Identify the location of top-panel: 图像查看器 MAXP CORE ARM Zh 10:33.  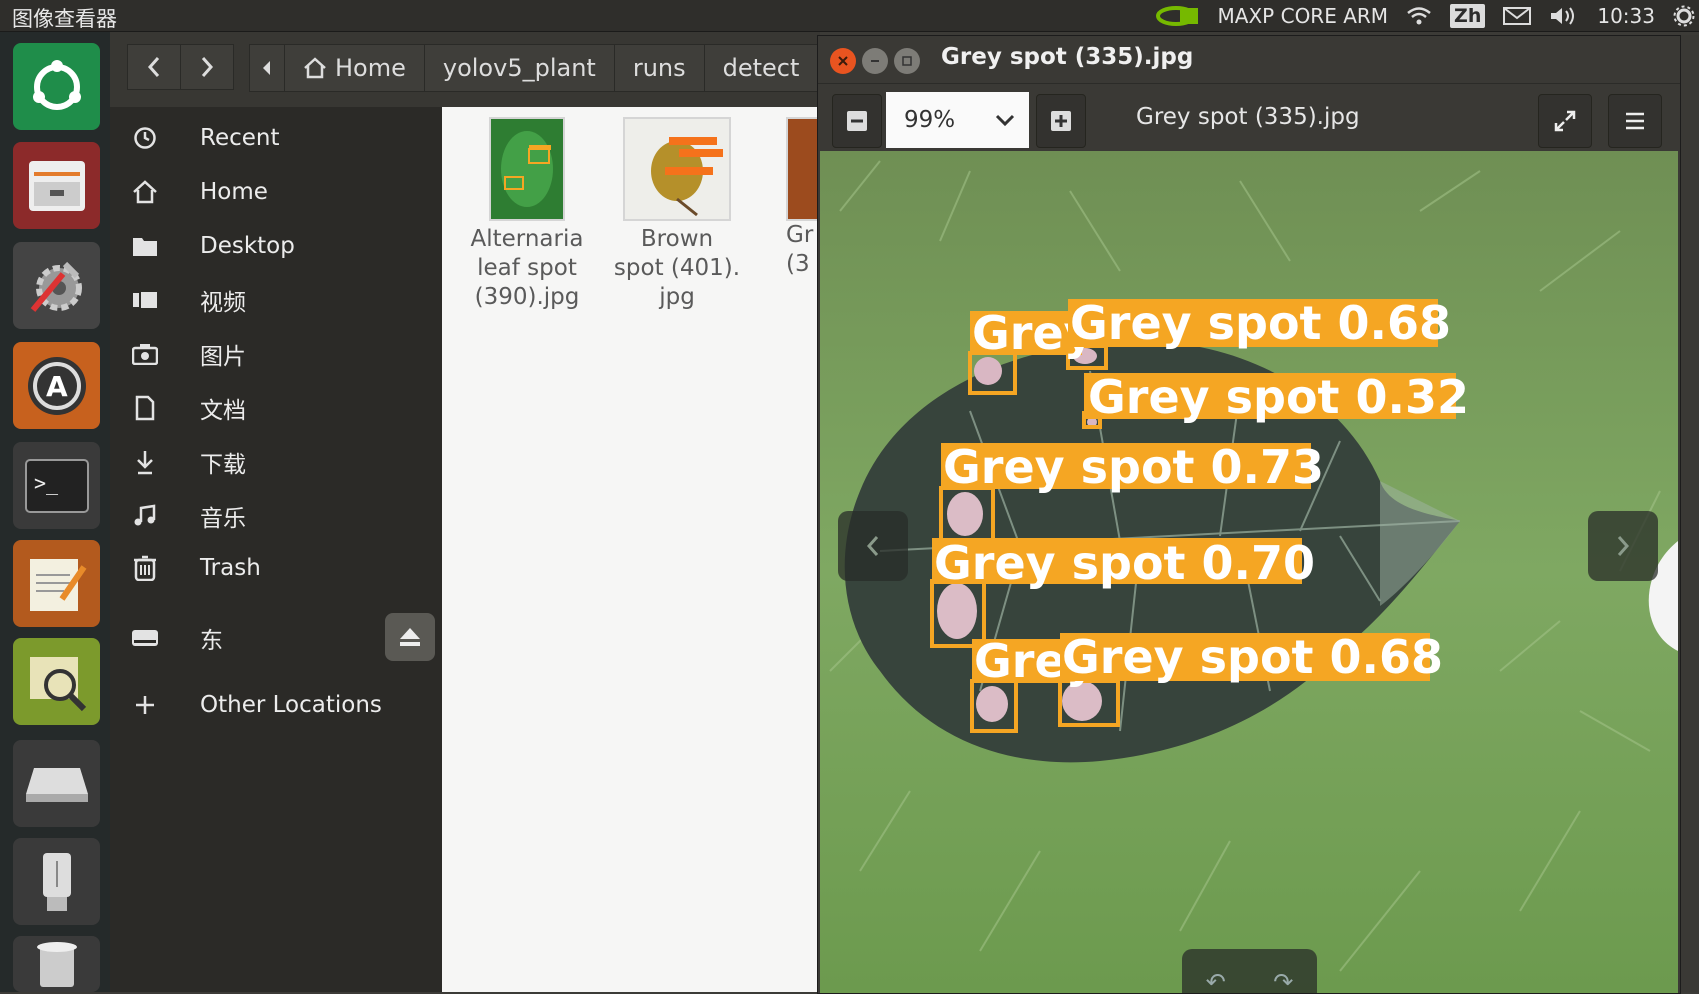
(849, 16).